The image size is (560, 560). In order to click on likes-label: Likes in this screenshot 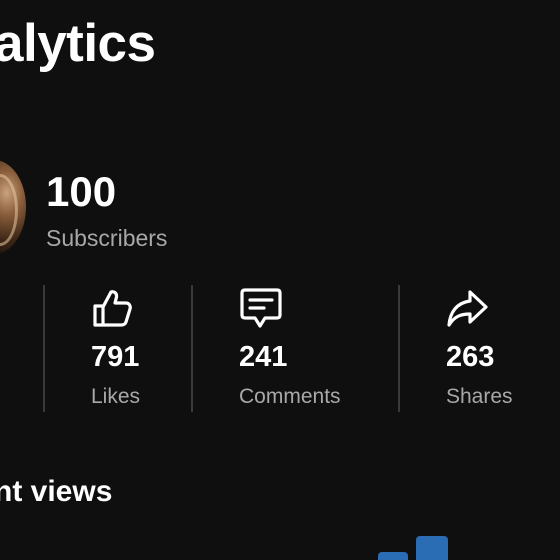, I will do `click(116, 396)`.